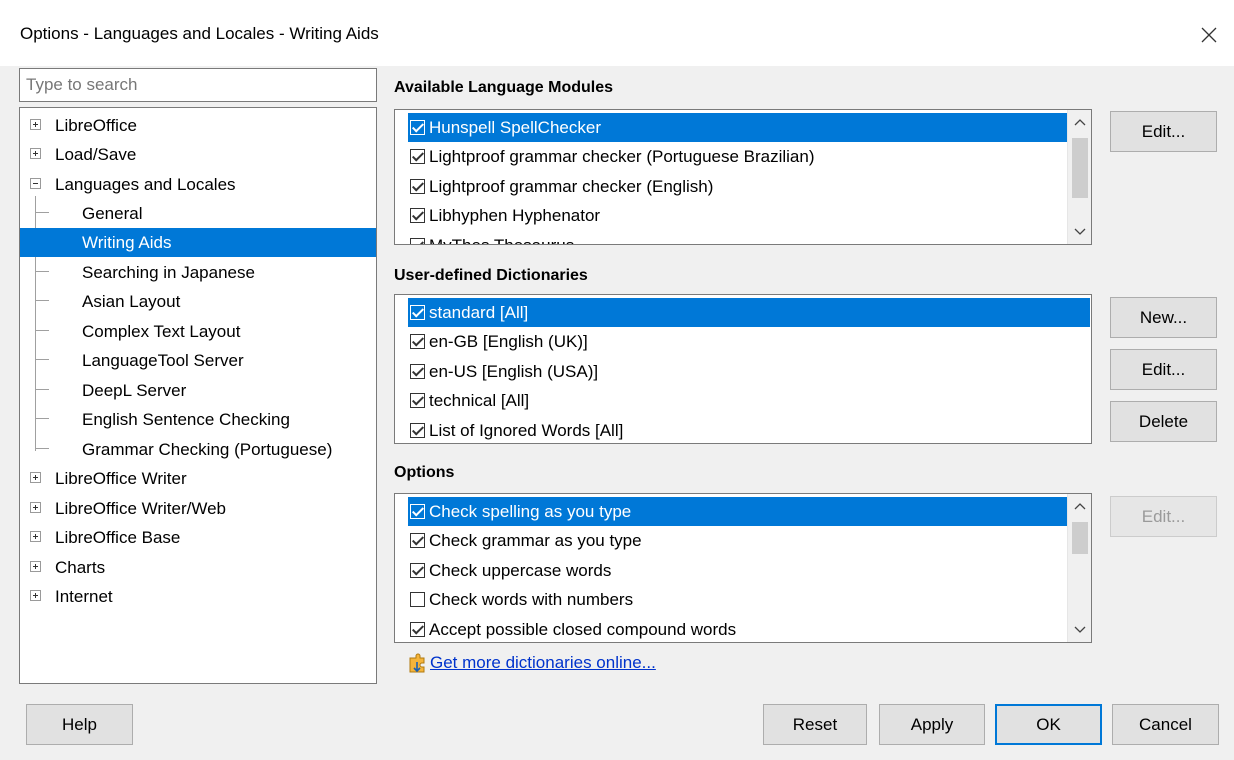  I want to click on dictionary-label: standard [All], so click(479, 312).